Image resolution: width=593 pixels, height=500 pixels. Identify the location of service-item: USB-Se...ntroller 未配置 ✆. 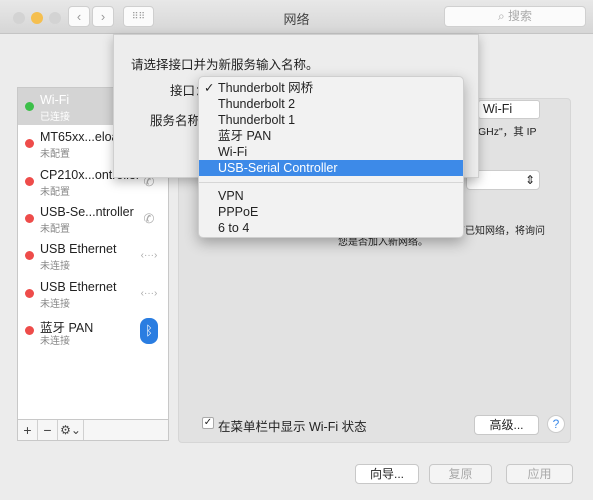
(93, 218).